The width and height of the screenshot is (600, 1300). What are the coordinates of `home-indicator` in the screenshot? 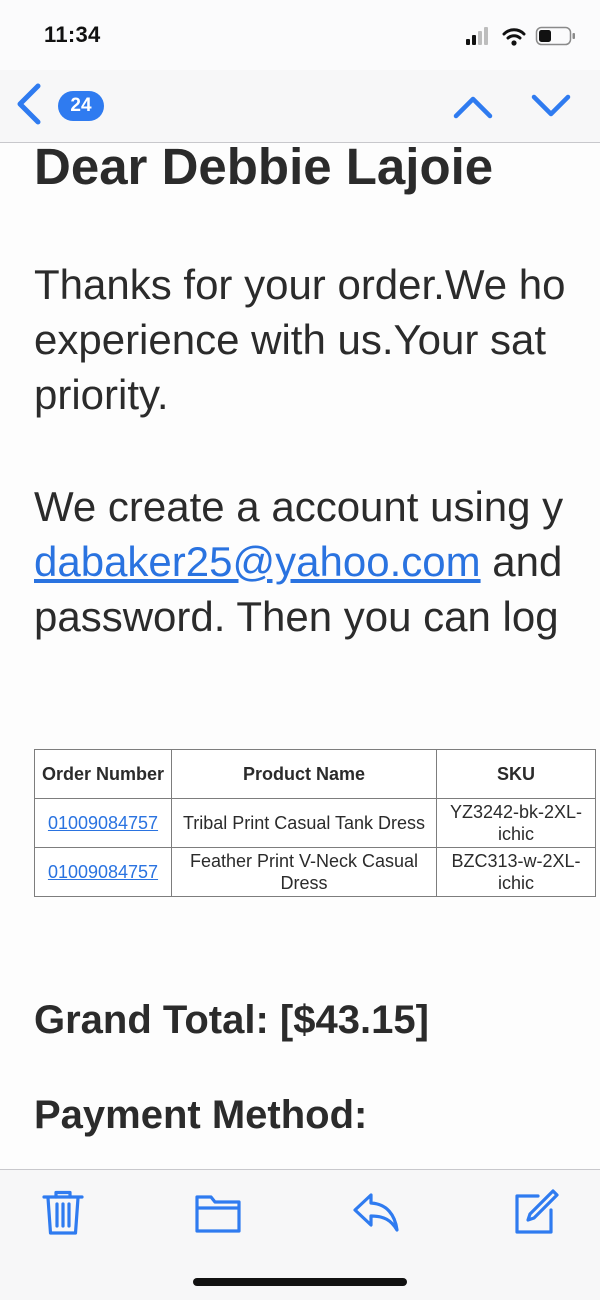 It's located at (300, 1282).